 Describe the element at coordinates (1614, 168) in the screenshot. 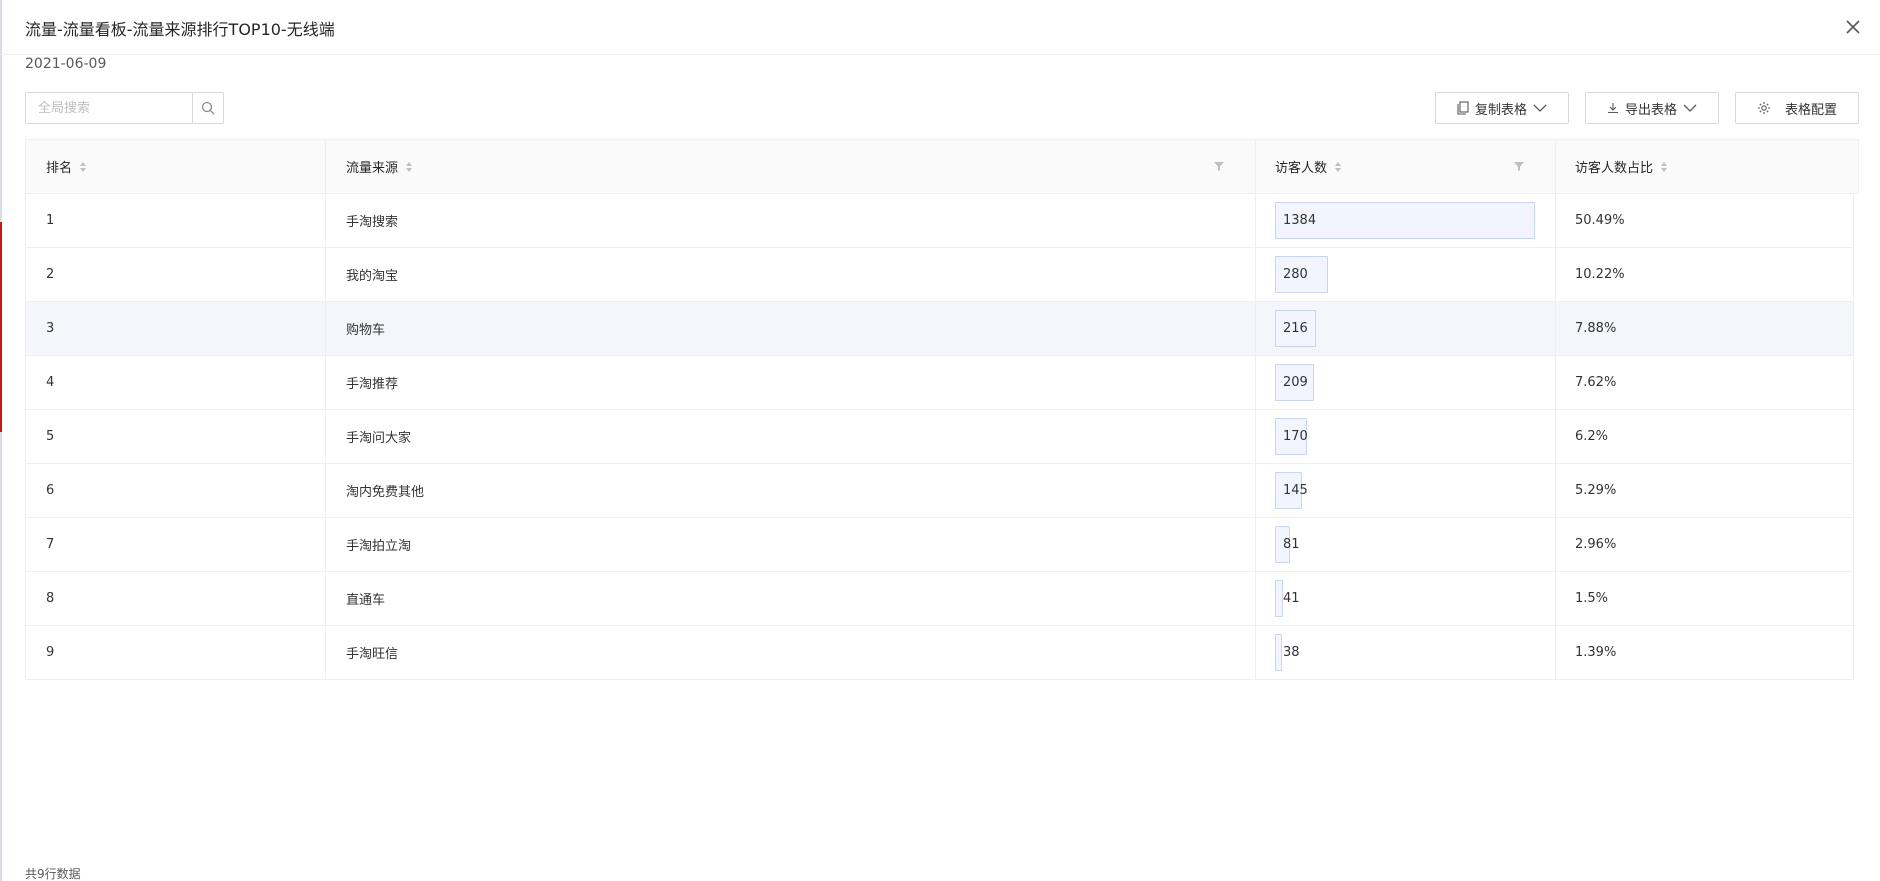

I see `col-header-share-label: 访客人数占比` at that location.